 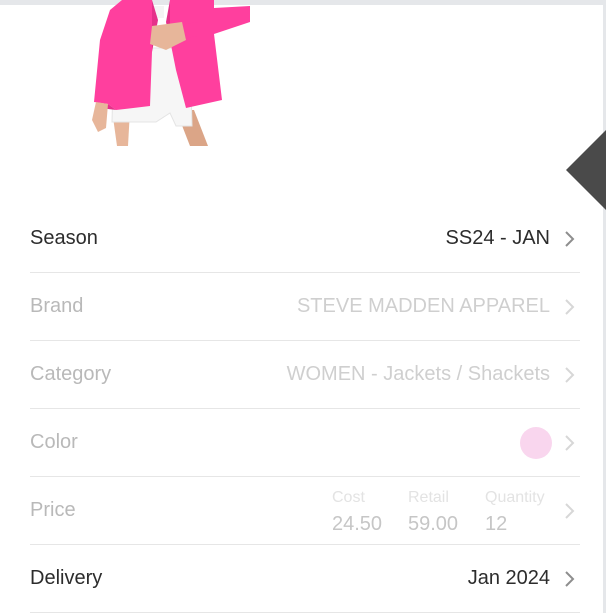 What do you see at coordinates (64, 238) in the screenshot?
I see `season-label: Season` at bounding box center [64, 238].